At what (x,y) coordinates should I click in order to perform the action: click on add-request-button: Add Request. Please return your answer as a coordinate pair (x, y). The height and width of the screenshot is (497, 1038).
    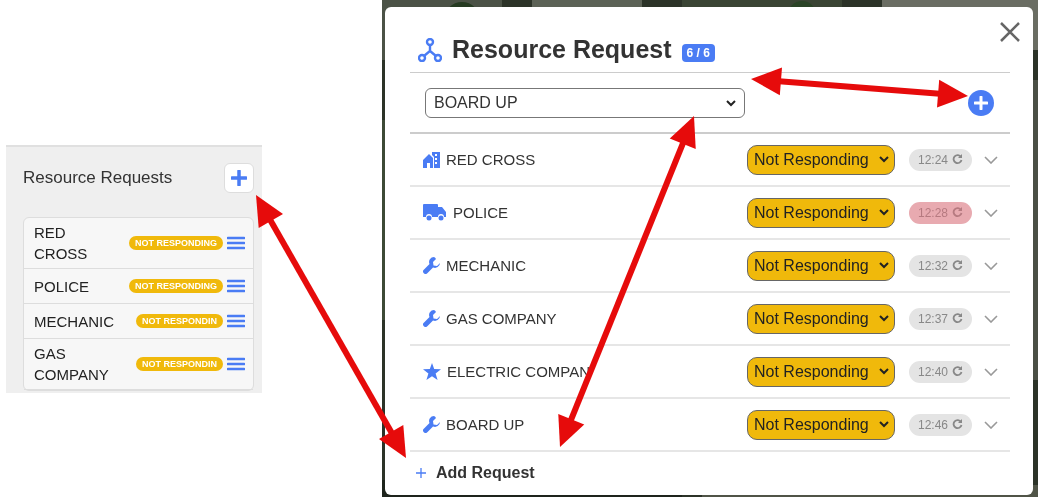
    Looking at the image, I should click on (472, 467).